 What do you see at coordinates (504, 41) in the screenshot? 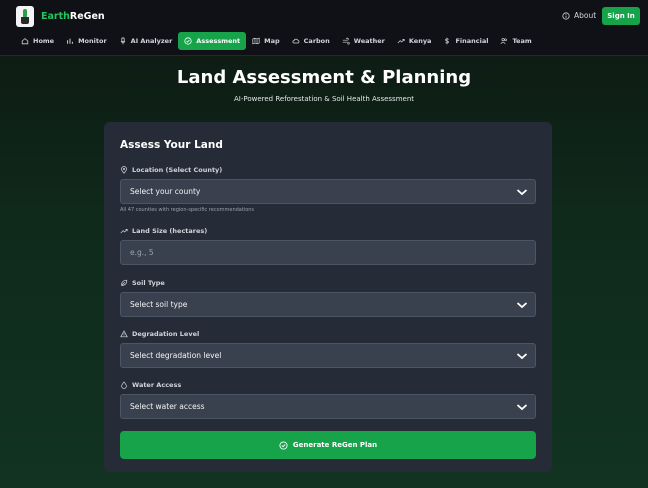
I see `users-icon` at bounding box center [504, 41].